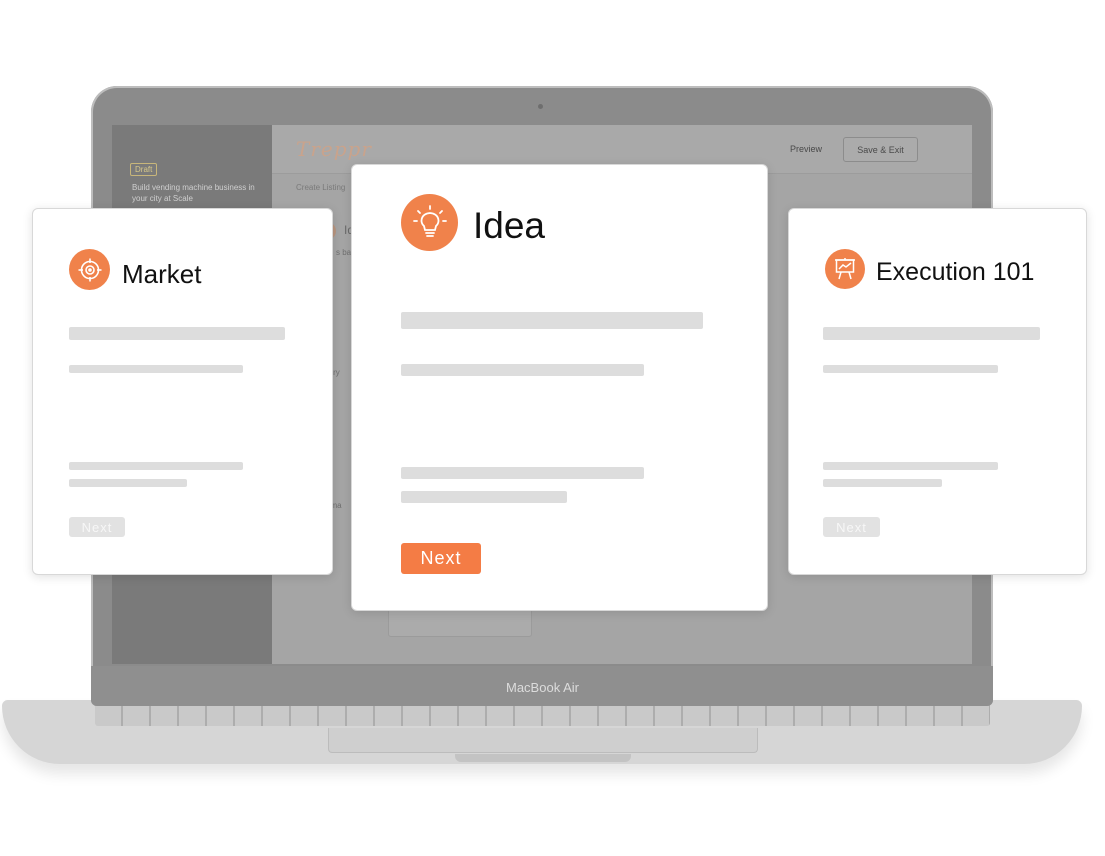 The width and height of the screenshot is (1105, 856). Describe the element at coordinates (845, 269) in the screenshot. I see `presentation-chart-icon` at that location.